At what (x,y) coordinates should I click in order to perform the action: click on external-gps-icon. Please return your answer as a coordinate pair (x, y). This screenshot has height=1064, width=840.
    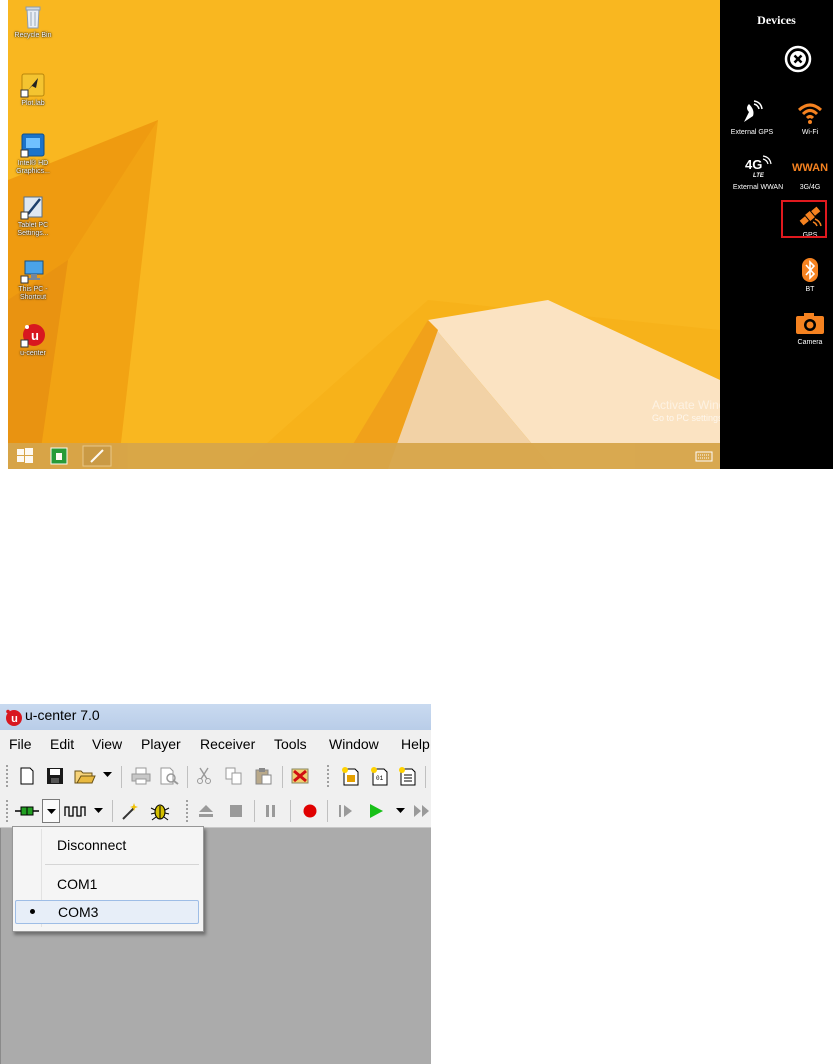
    Looking at the image, I should click on (753, 111).